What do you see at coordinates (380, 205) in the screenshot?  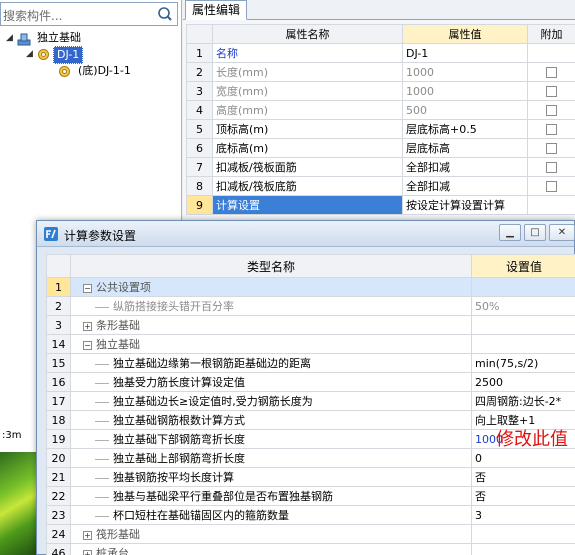 I see `property-row: 9 计算设置 按设定计算设置计算` at bounding box center [380, 205].